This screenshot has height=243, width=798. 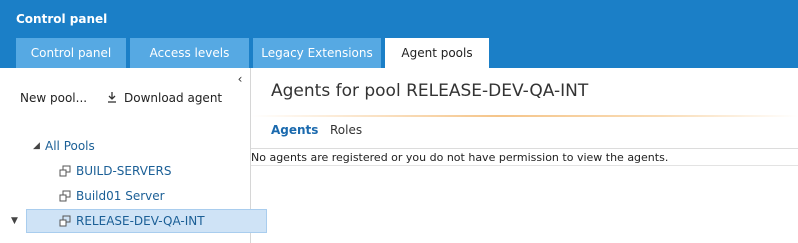 I want to click on download-agent-button: Download agent, so click(x=164, y=98).